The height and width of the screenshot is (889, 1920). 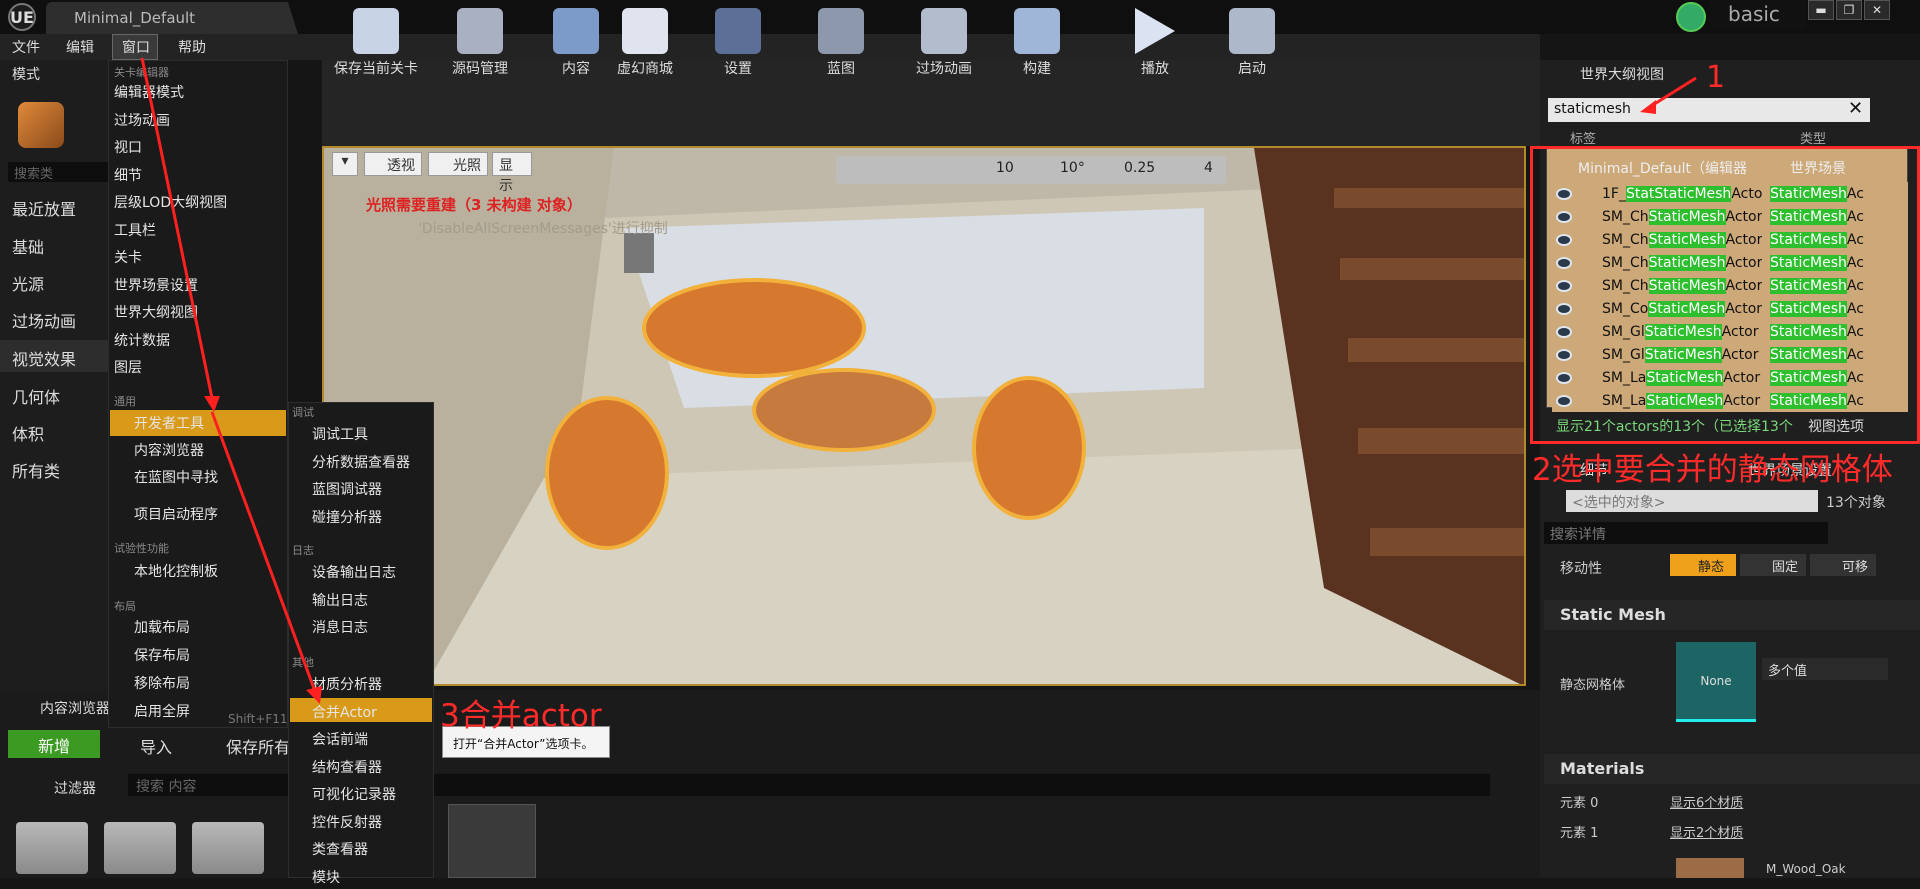 I want to click on annotation-step-3: 3合并actor, so click(x=521, y=716).